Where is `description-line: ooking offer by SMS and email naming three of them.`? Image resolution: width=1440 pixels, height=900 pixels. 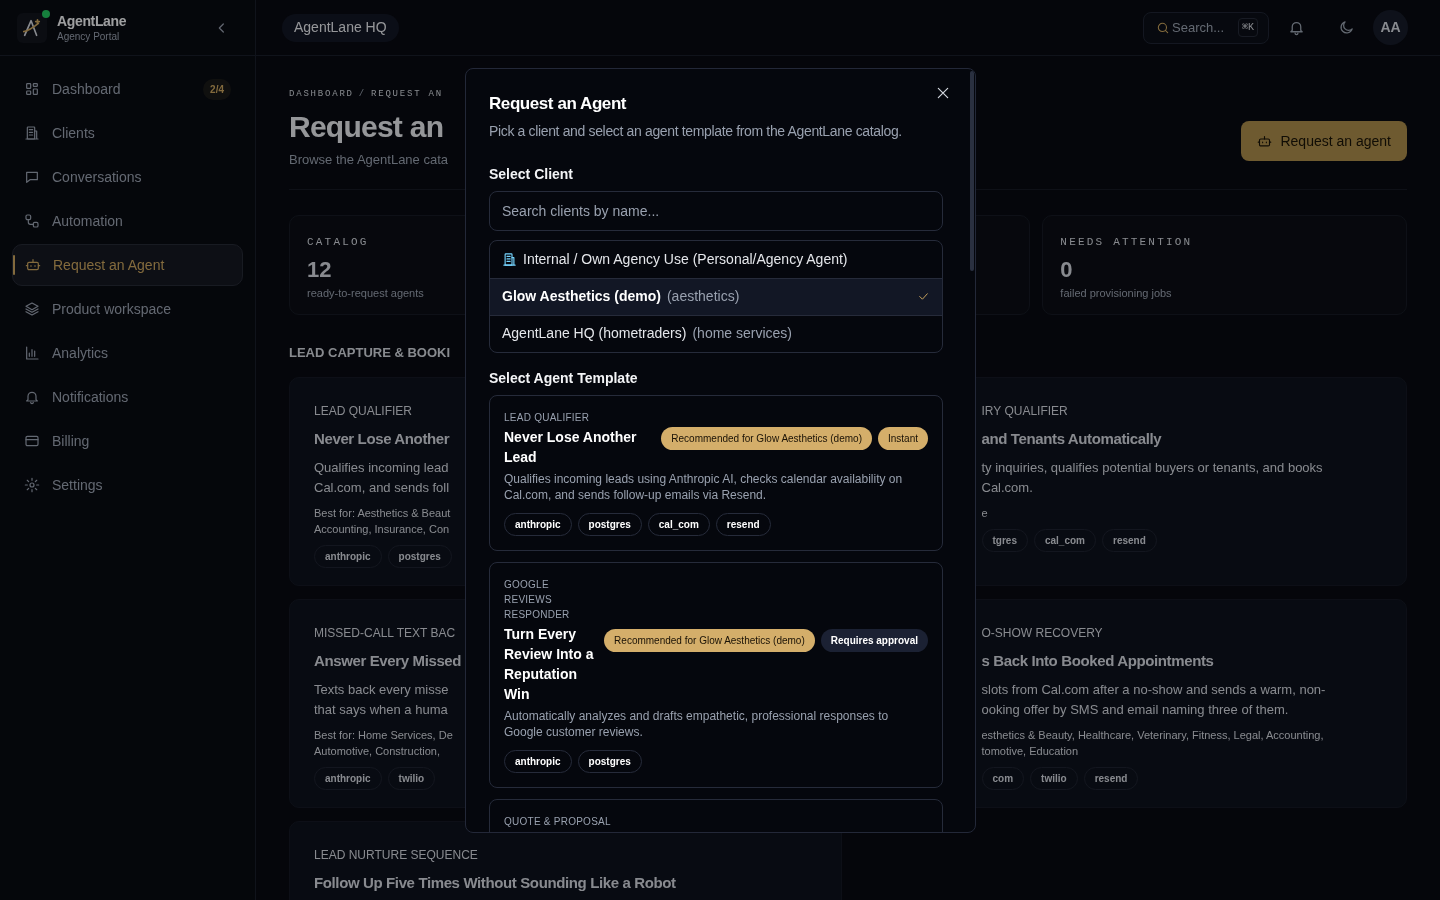
description-line: ooking offer by SMS and email naming three of them. is located at coordinates (1135, 710).